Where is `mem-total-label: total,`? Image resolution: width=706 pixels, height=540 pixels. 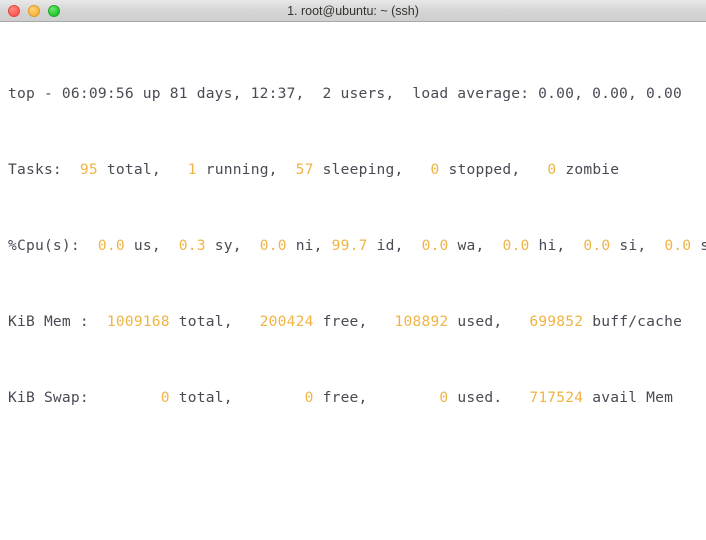
mem-total-label: total, is located at coordinates (205, 321).